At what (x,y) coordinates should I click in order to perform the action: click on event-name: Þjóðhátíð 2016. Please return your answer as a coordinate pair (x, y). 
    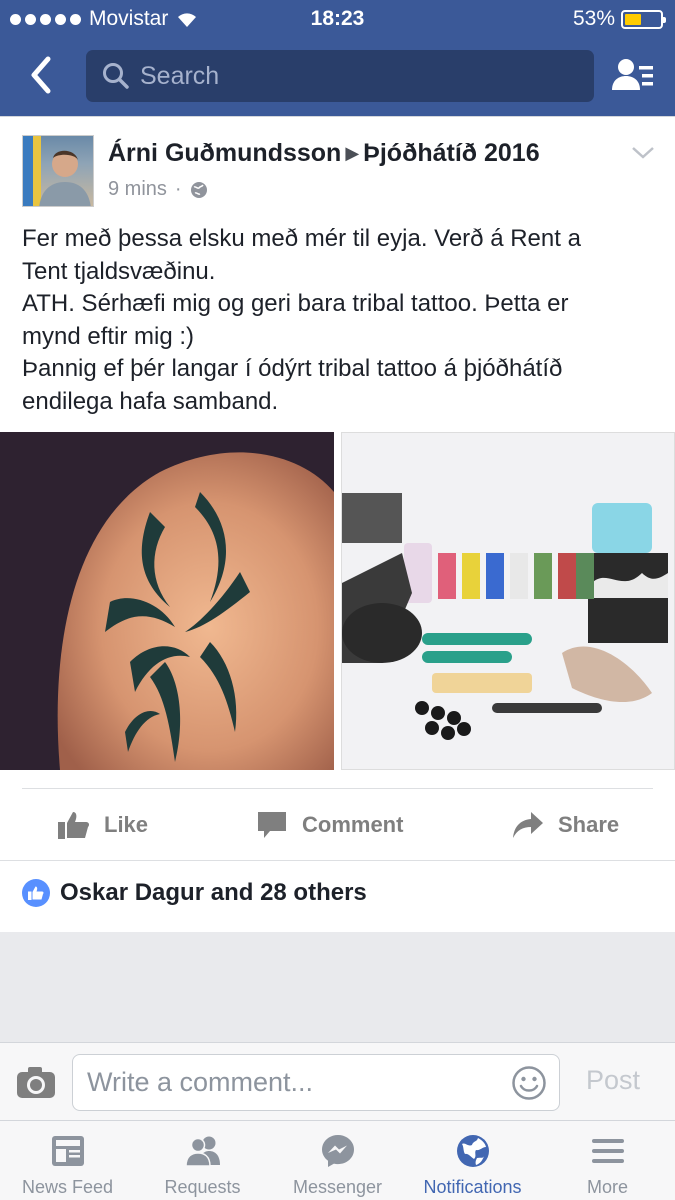
    Looking at the image, I should click on (451, 153).